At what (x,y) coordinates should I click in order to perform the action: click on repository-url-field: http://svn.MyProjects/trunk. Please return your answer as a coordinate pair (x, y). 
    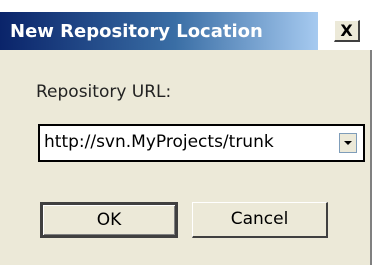
    Looking at the image, I should click on (201, 143).